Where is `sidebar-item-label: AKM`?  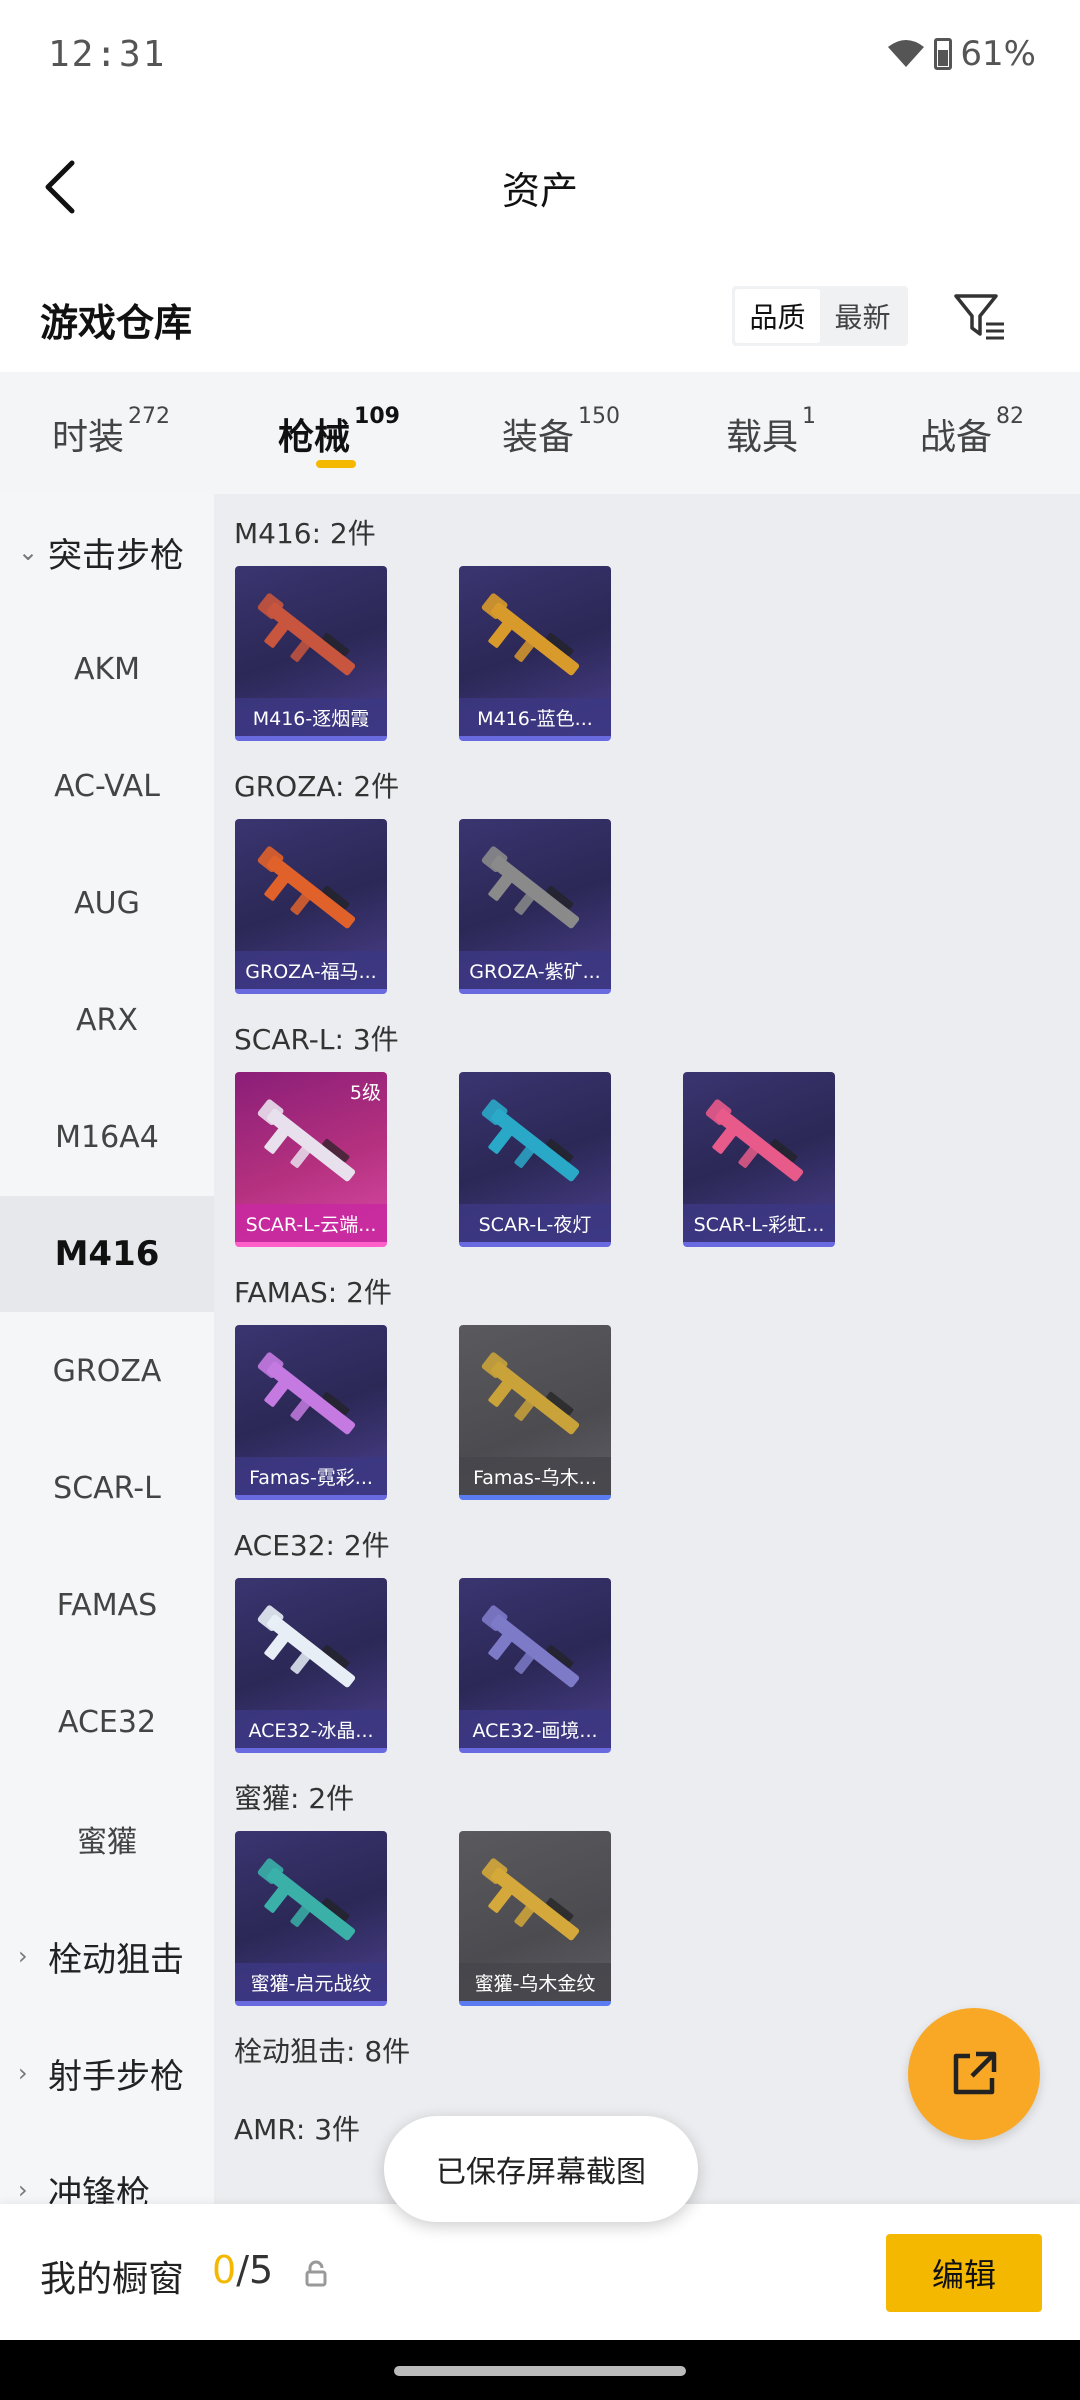 sidebar-item-label: AKM is located at coordinates (107, 669).